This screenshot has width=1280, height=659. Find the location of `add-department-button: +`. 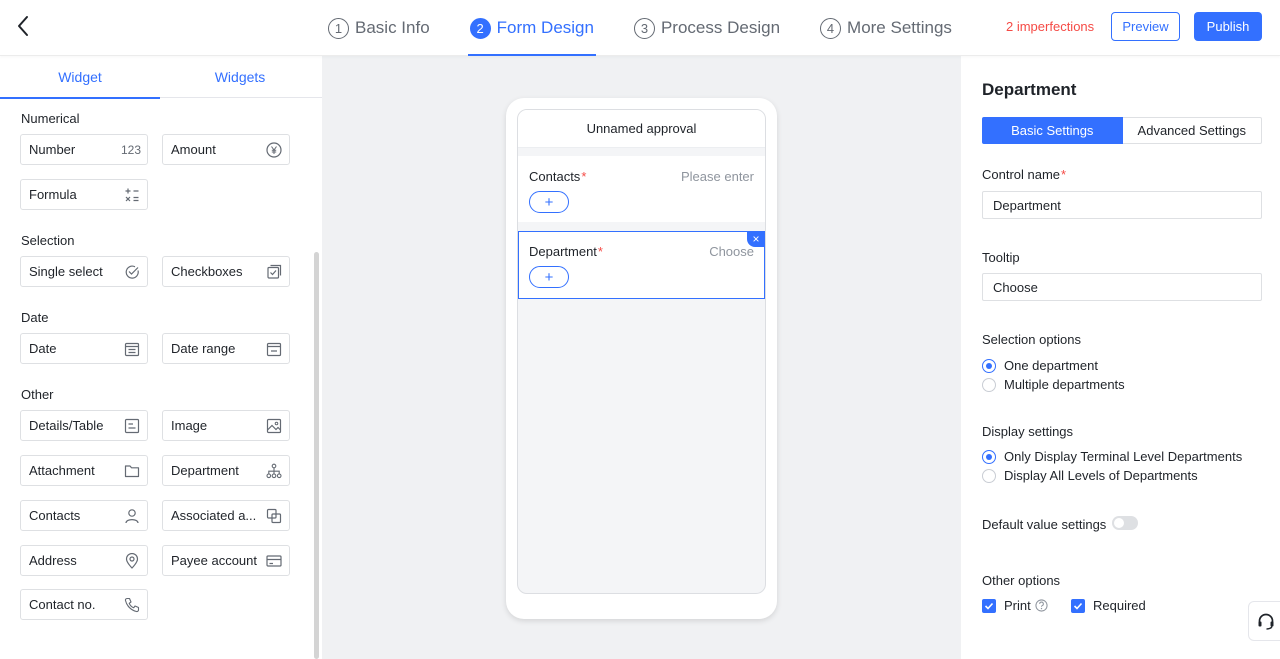

add-department-button: + is located at coordinates (549, 277).